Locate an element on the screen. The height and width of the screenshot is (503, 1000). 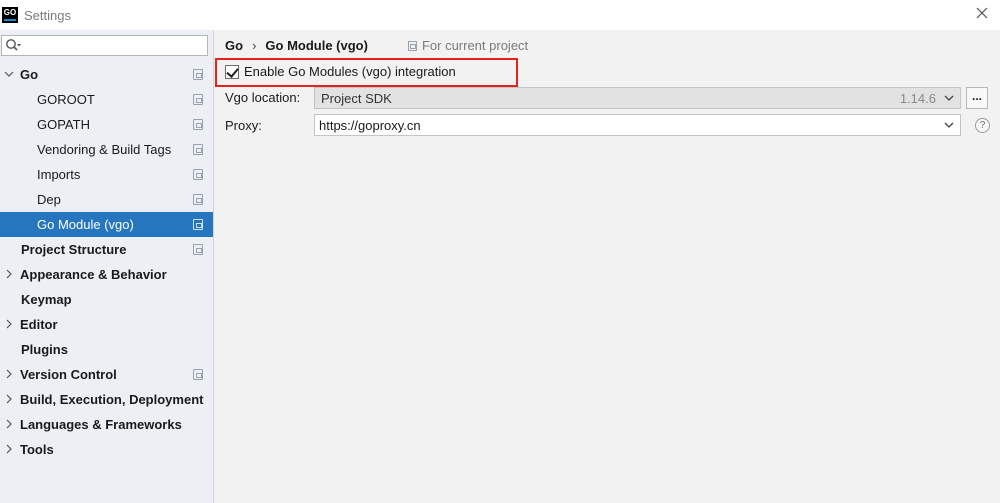
scope-indicator: For current project is located at coordinates (468, 45).